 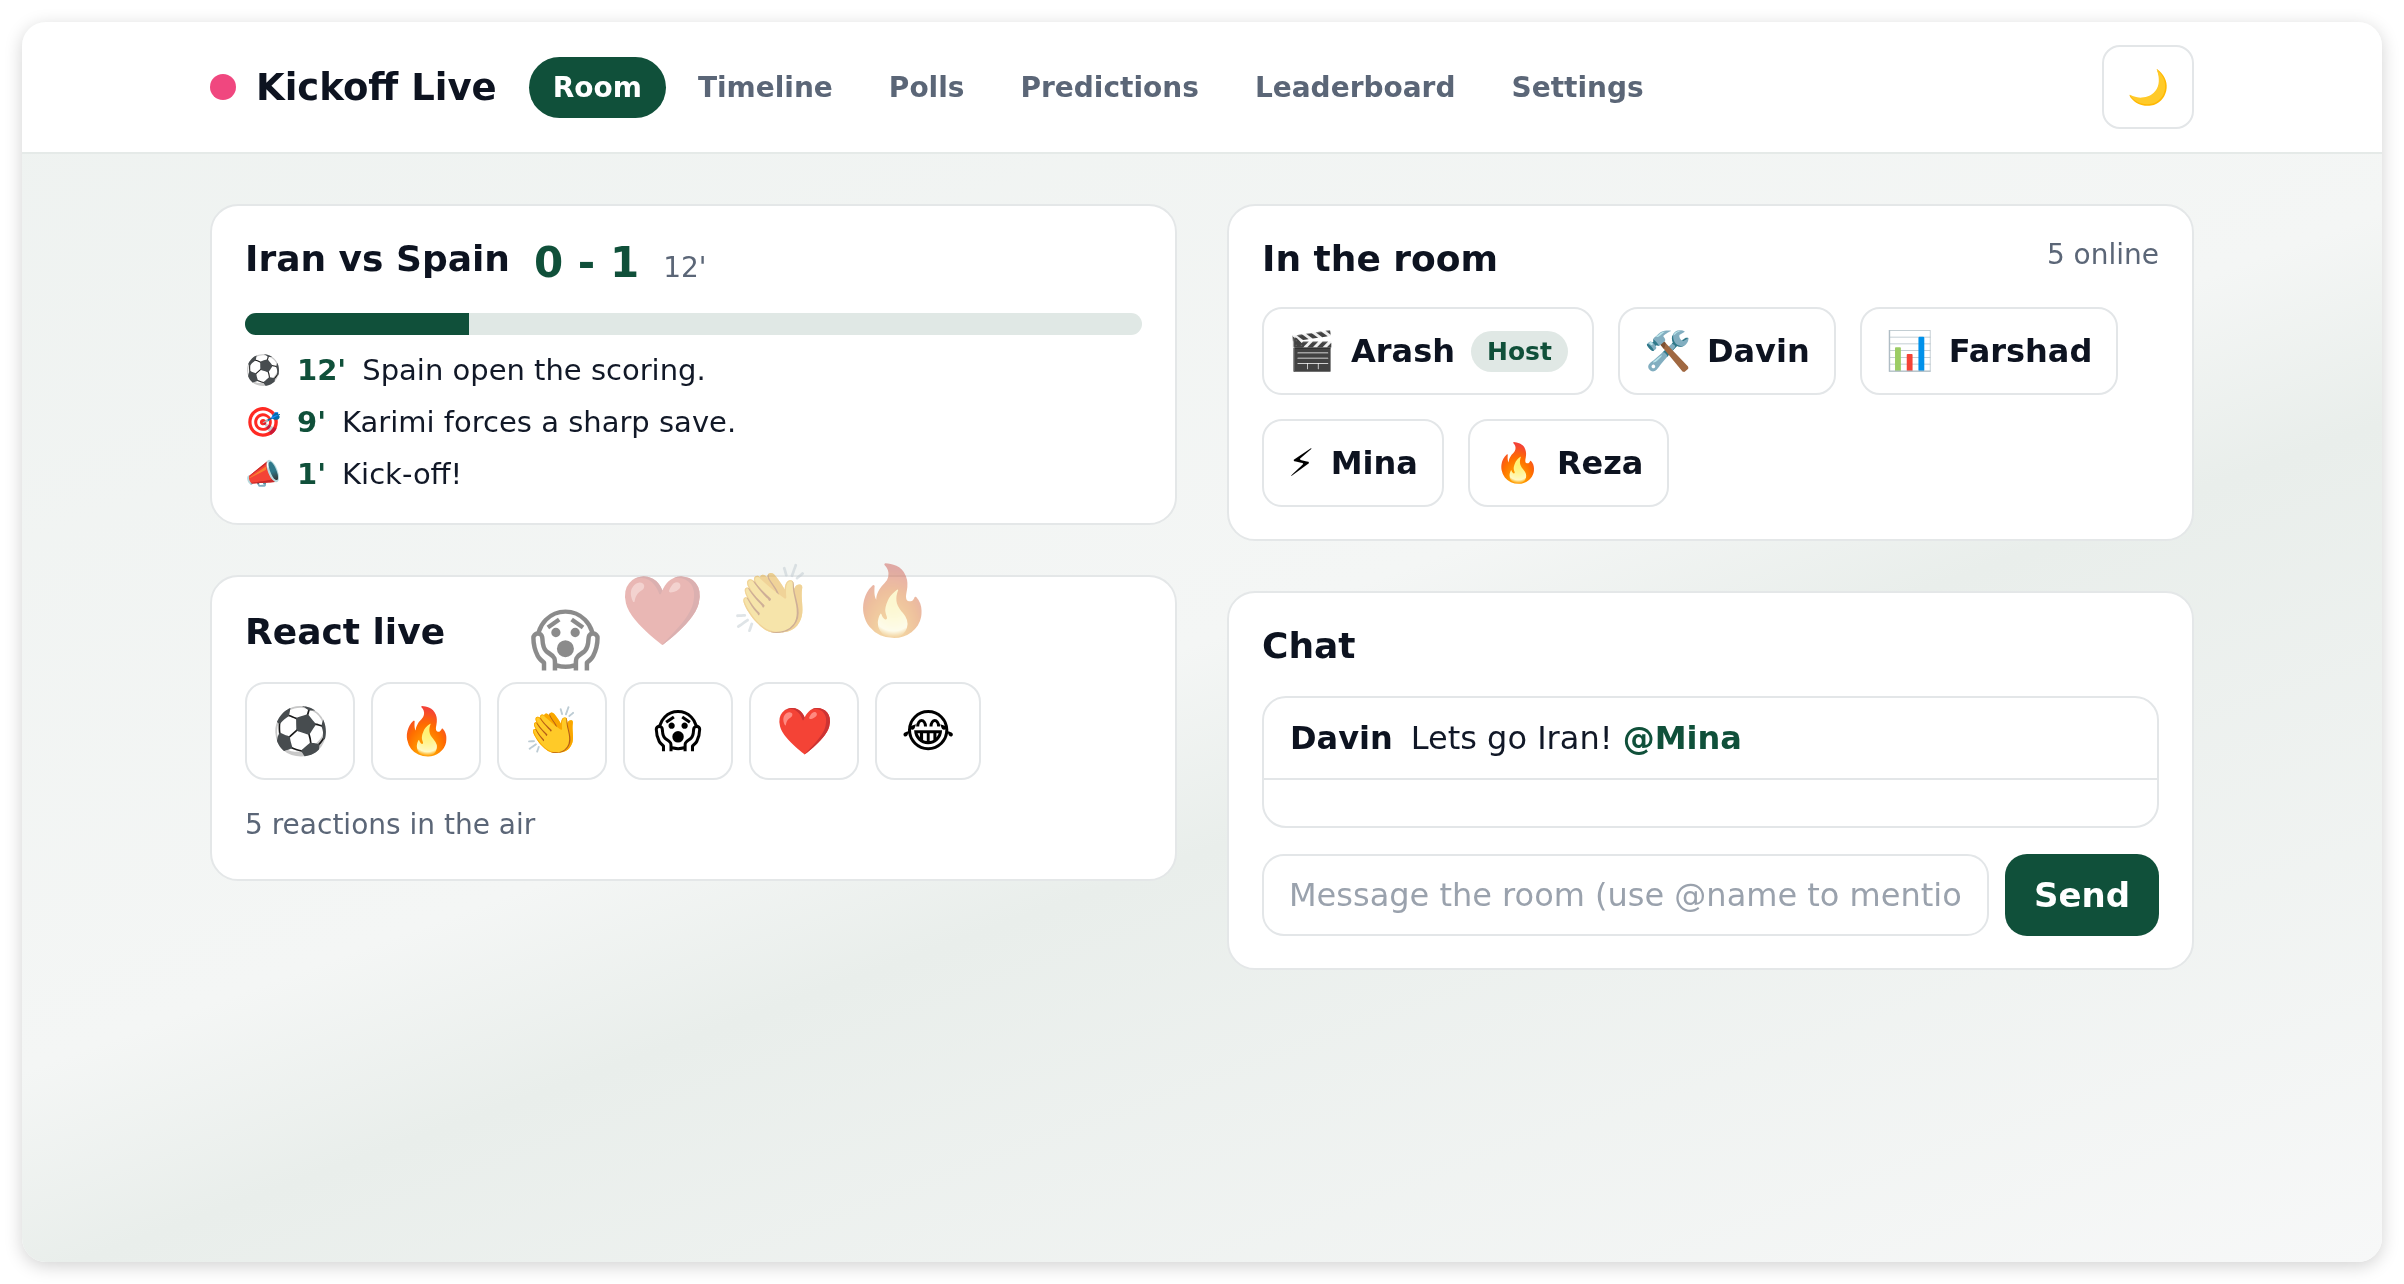 I want to click on nav-tab: Predictions, so click(x=1109, y=87).